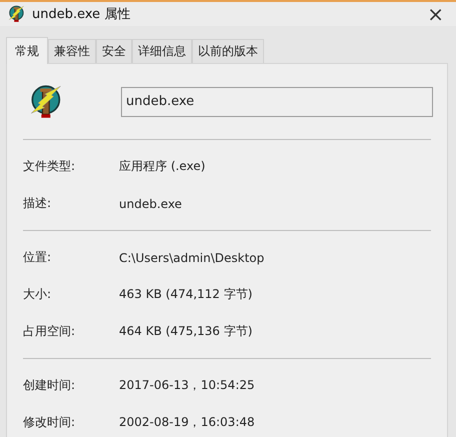 Image resolution: width=456 pixels, height=437 pixels. What do you see at coordinates (228, 51) in the screenshot?
I see `tab: 以前的版本` at bounding box center [228, 51].